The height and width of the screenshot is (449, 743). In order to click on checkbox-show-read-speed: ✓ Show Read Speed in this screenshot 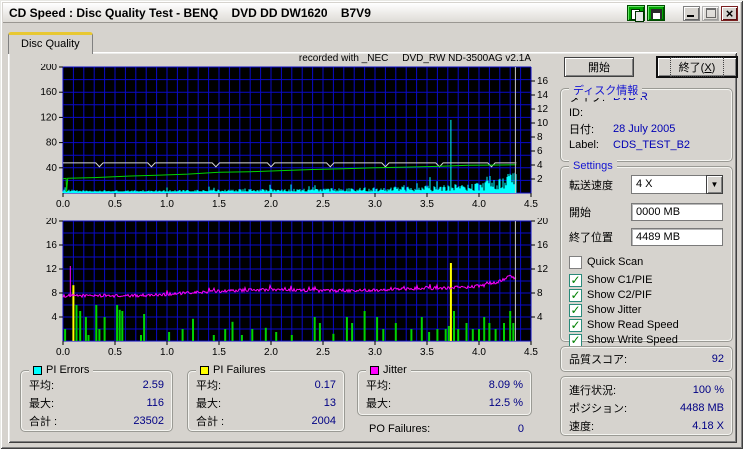, I will do `click(624, 325)`.